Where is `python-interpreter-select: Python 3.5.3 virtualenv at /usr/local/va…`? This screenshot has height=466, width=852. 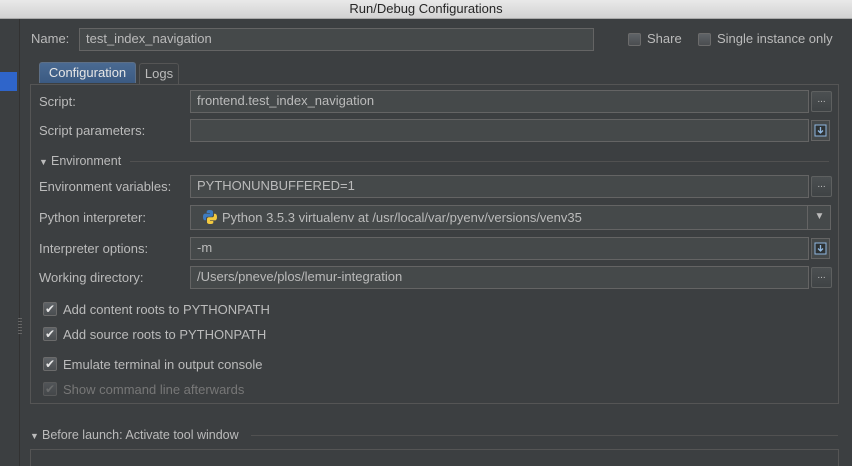 python-interpreter-select: Python 3.5.3 virtualenv at /usr/local/va… is located at coordinates (510, 217).